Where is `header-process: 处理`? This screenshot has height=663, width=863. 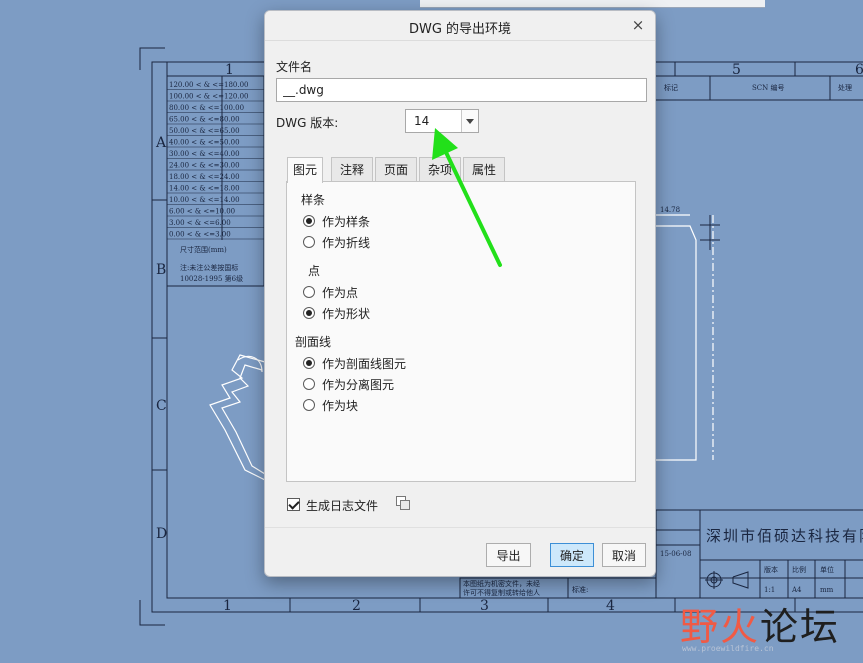
header-process: 处理 is located at coordinates (845, 87).